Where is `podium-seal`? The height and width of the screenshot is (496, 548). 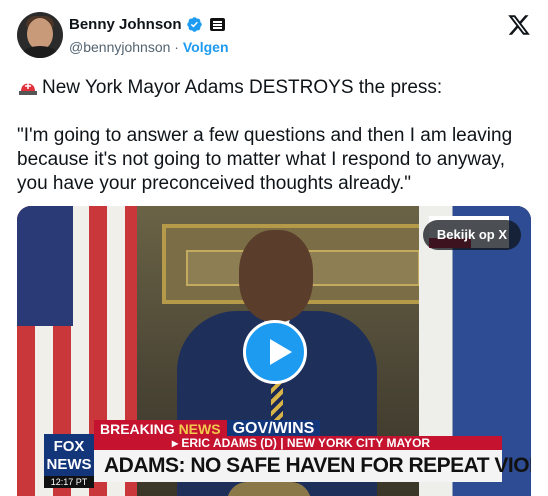
podium-seal is located at coordinates (269, 489).